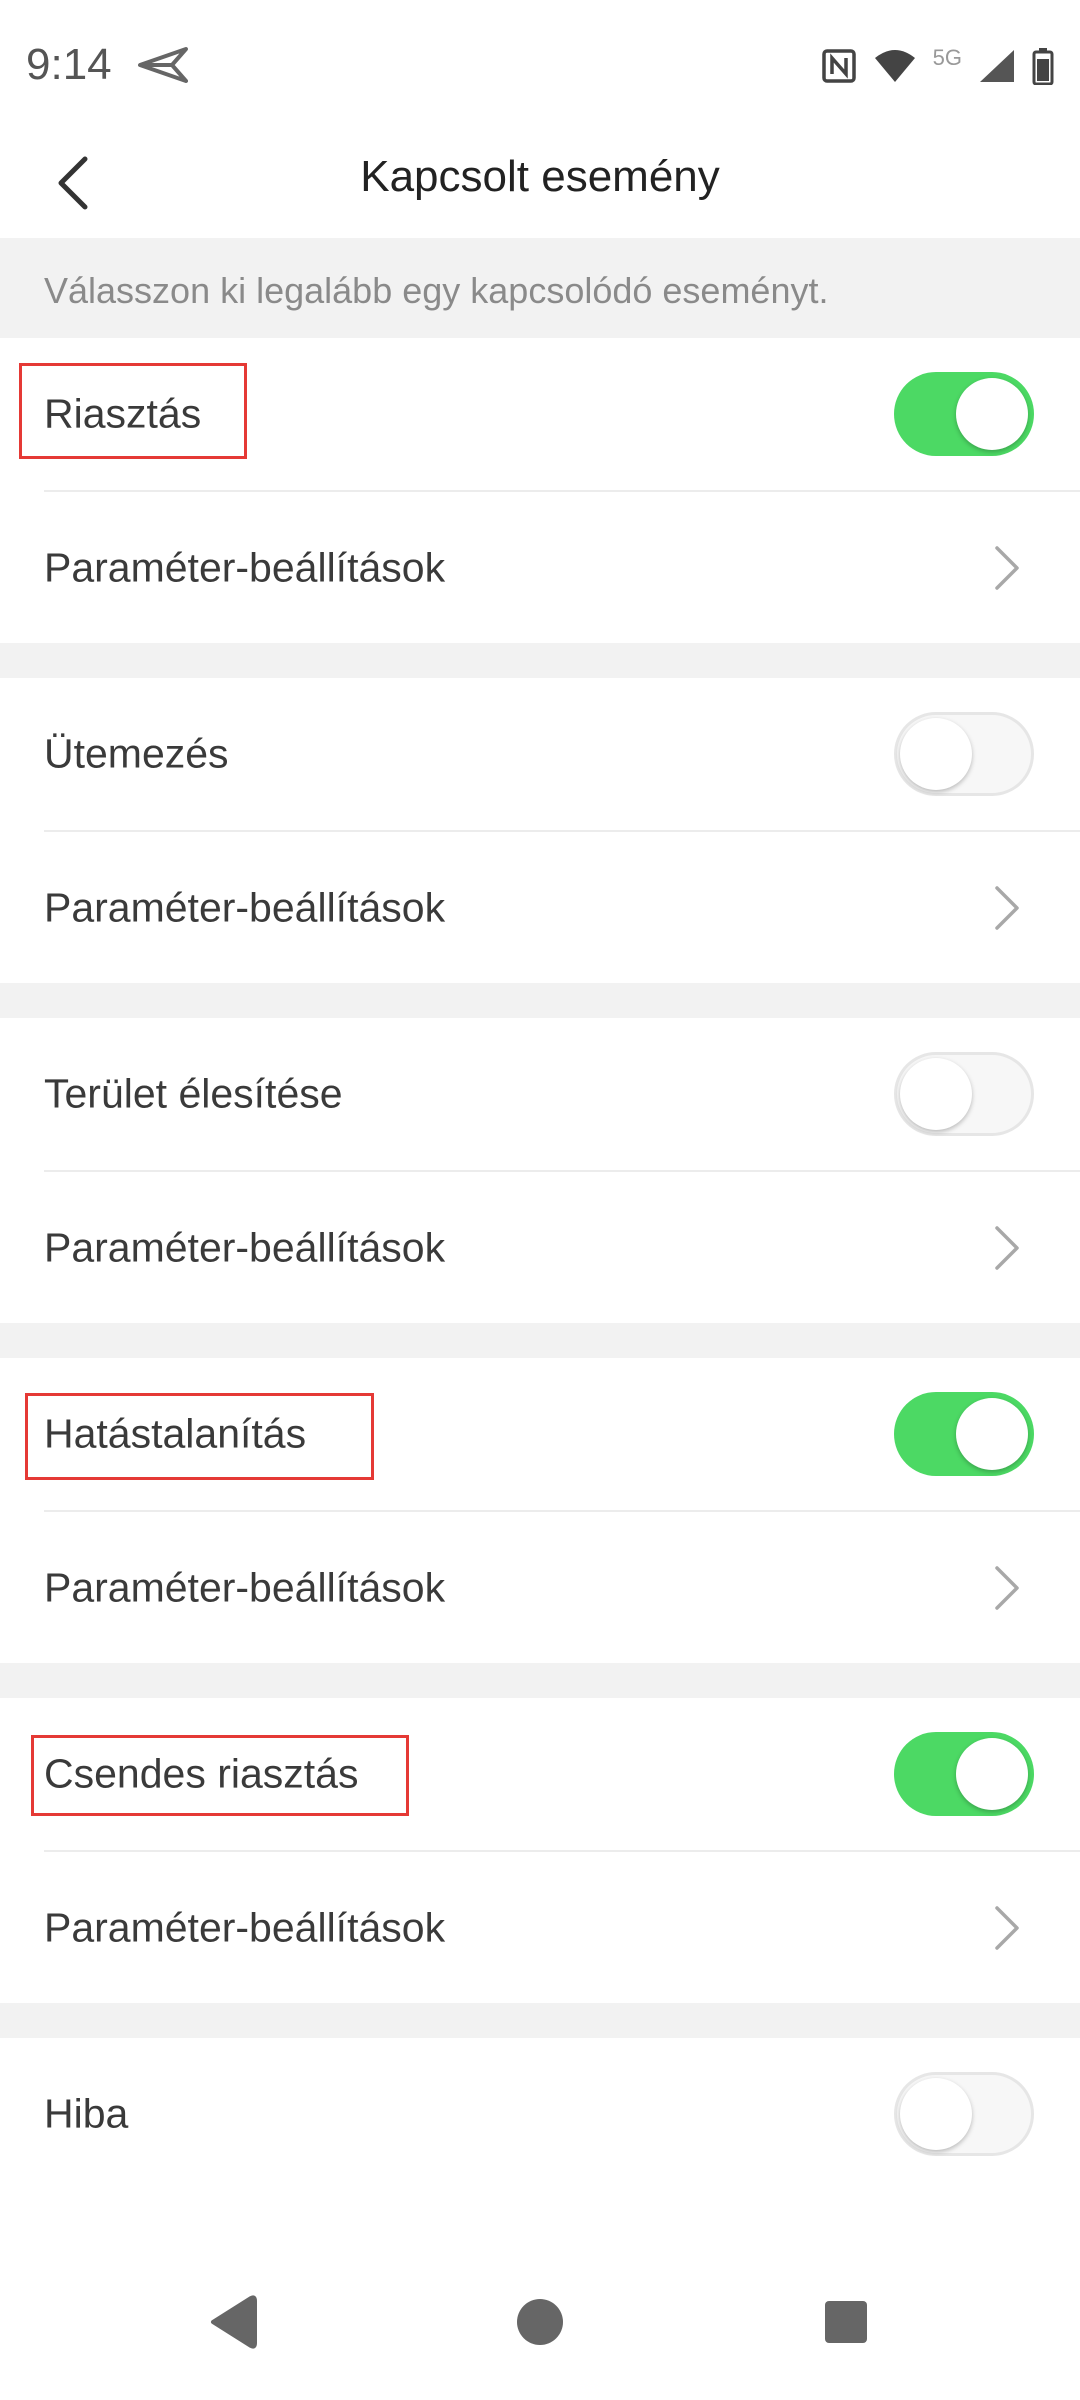 Image resolution: width=1080 pixels, height=2400 pixels. I want to click on event-label: Terület élesítése, so click(193, 1093).